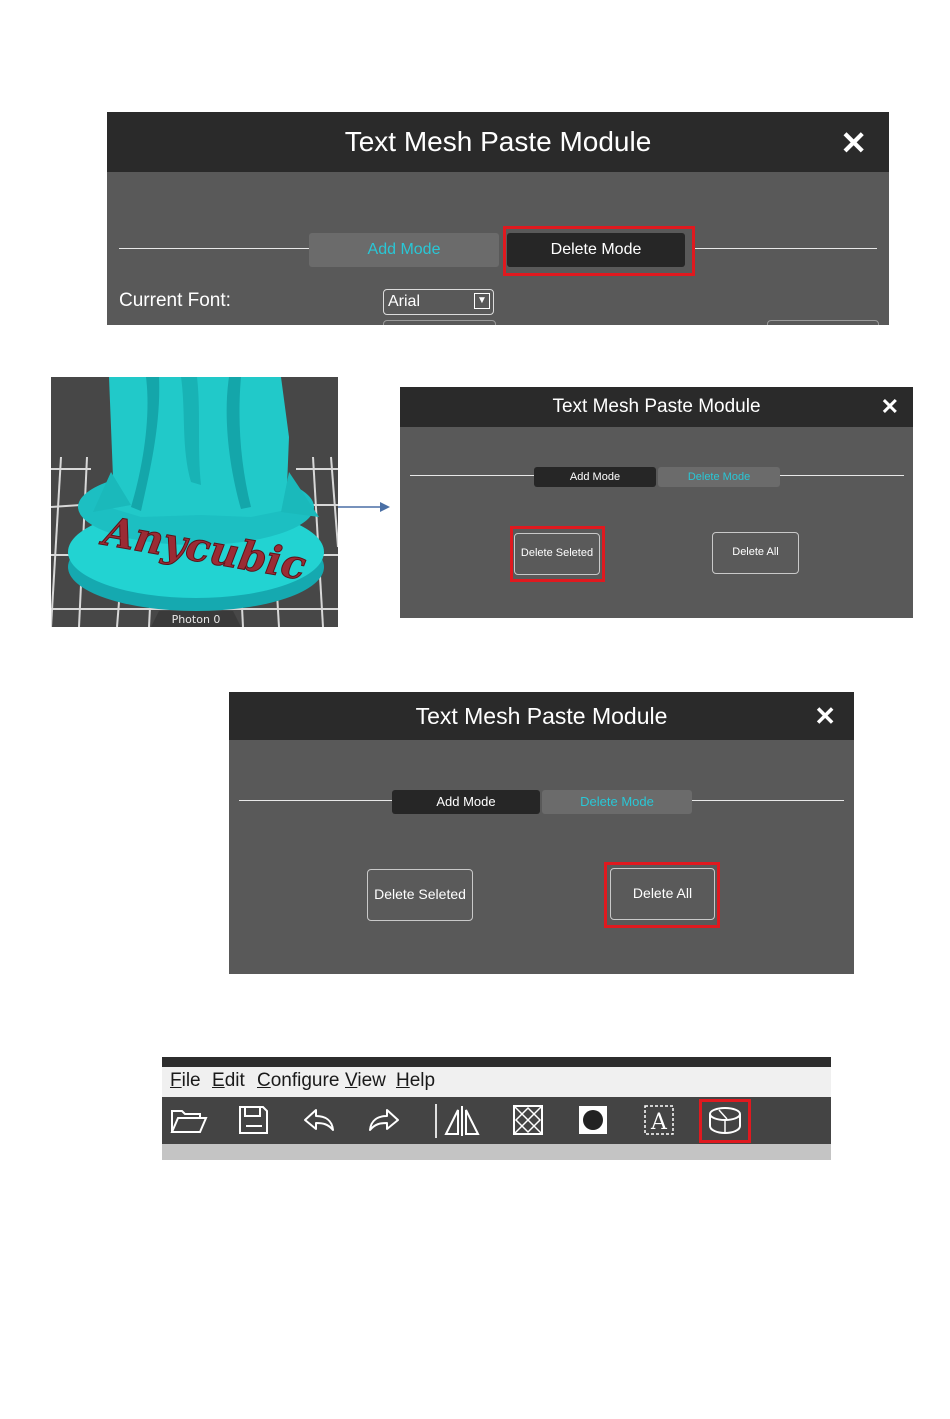 The image size is (950, 1419). Describe the element at coordinates (175, 300) in the screenshot. I see `current-font-label: Current Font:` at that location.